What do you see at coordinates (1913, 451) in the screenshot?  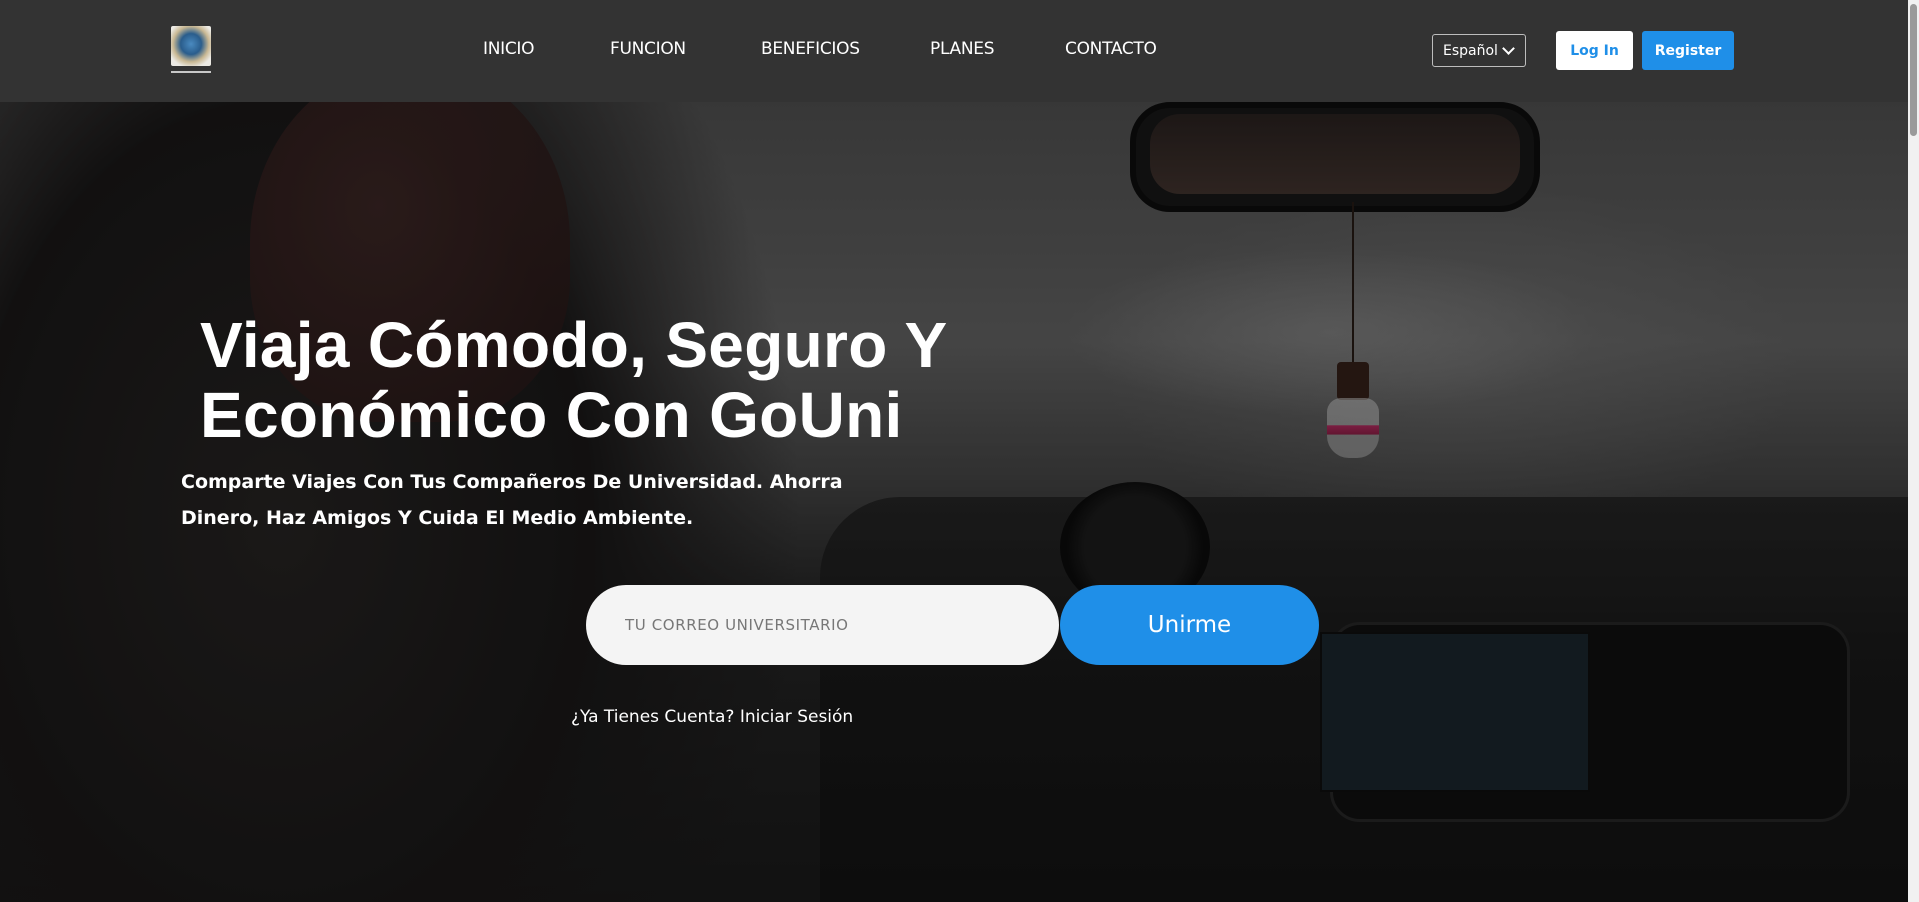 I see `page-scrollbar` at bounding box center [1913, 451].